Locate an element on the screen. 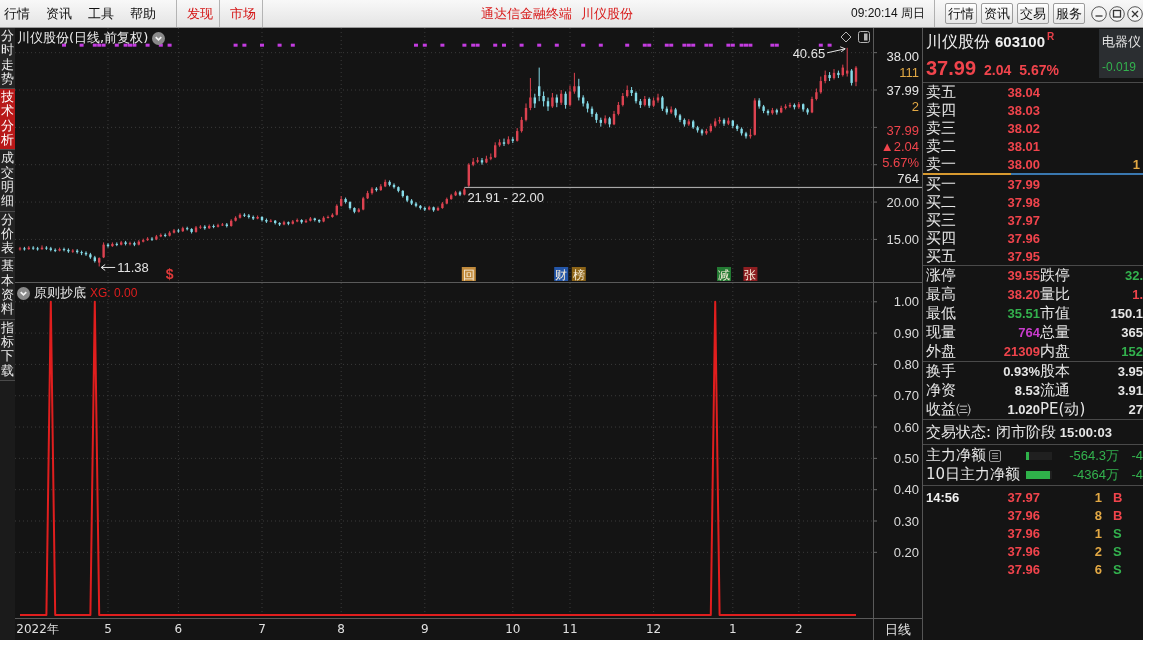 The image size is (1150, 645). stat-label: 现量 is located at coordinates (941, 332).